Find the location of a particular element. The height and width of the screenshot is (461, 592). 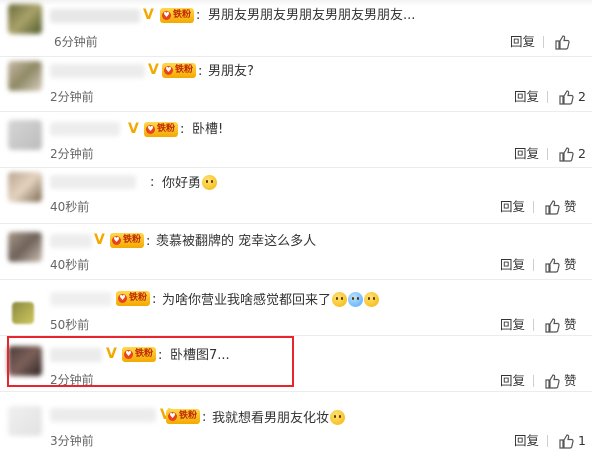

comment-item: V ♥ 铁粉 : 卧槽! 2分钟前 回复 2 is located at coordinates (296, 140).